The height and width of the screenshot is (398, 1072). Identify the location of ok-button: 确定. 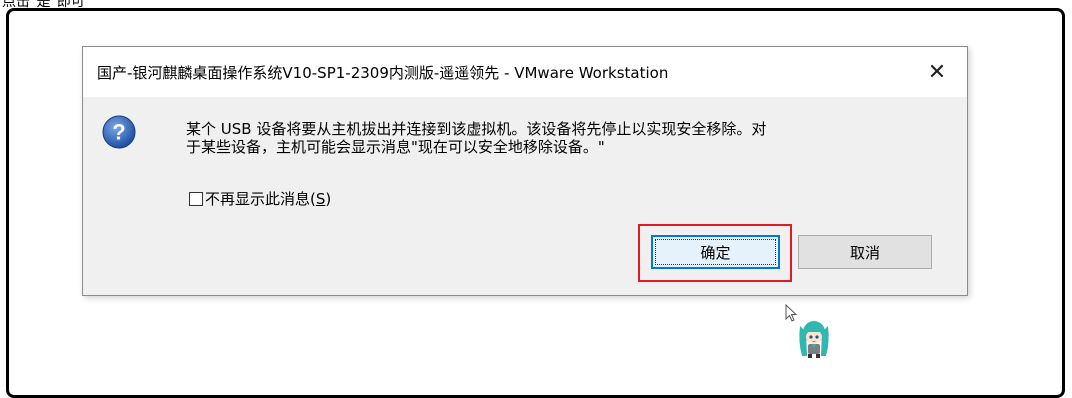
(715, 252).